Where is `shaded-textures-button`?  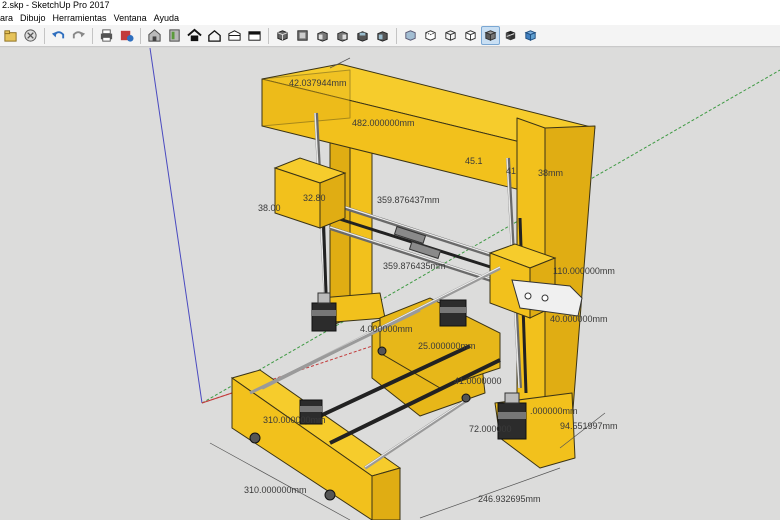 shaded-textures-button is located at coordinates (510, 35).